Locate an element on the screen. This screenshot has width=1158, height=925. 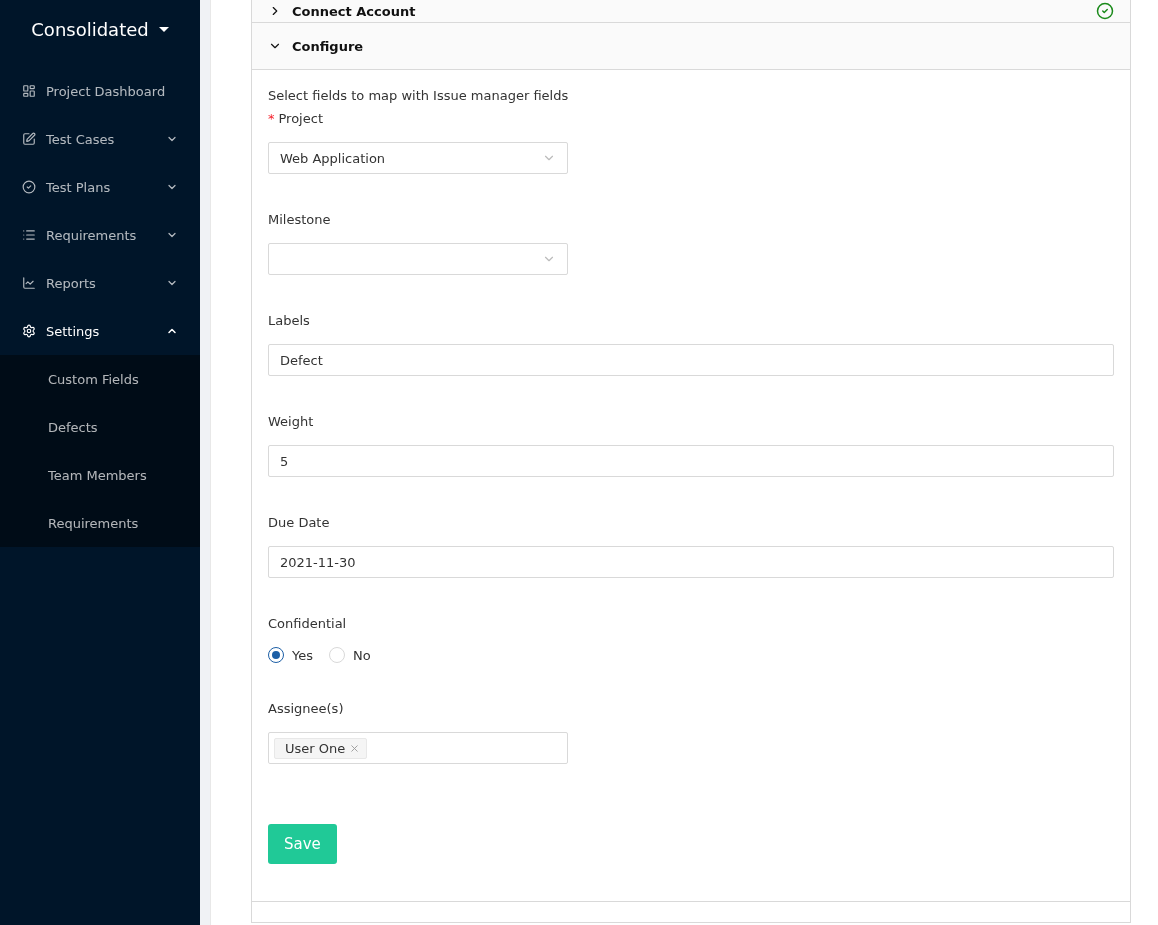
submenu-item: Defects is located at coordinates (100, 427).